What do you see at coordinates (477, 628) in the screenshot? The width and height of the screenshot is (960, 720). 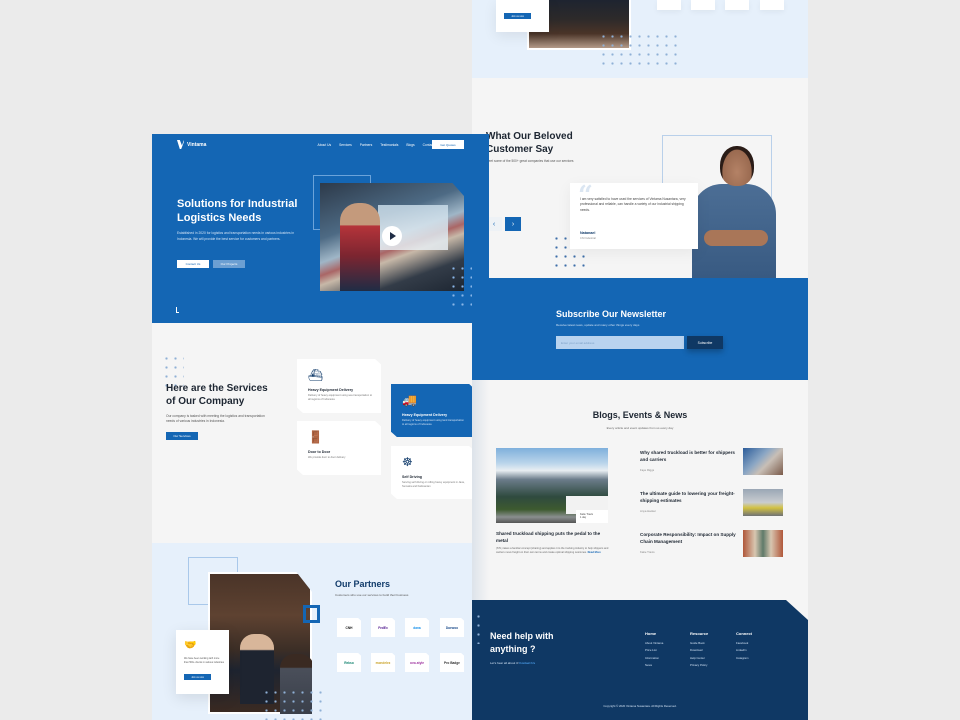 I see `dot-pattern` at bounding box center [477, 628].